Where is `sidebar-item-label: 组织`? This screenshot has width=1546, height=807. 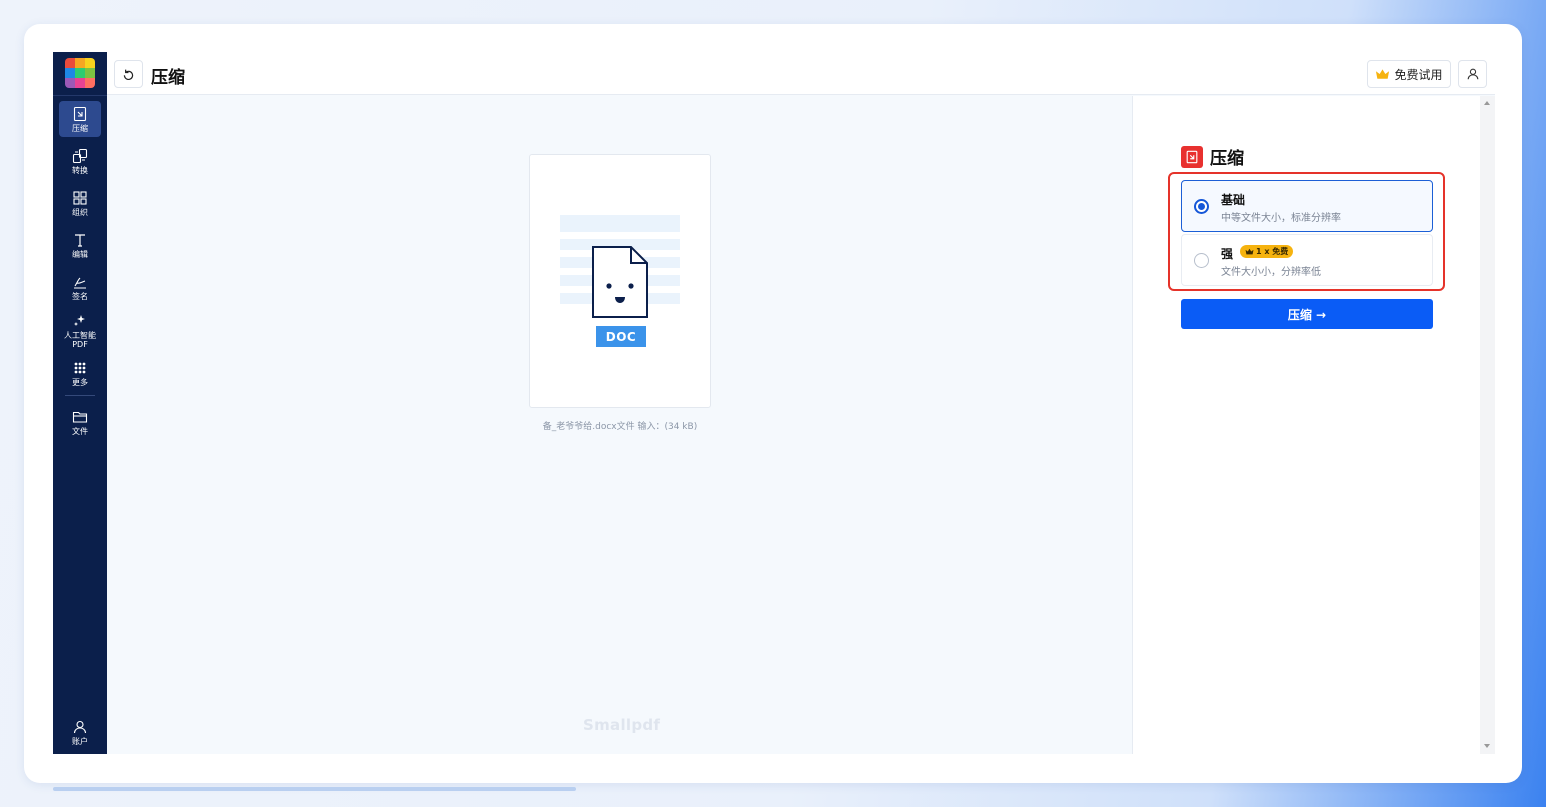
sidebar-item-label: 组织 is located at coordinates (80, 212).